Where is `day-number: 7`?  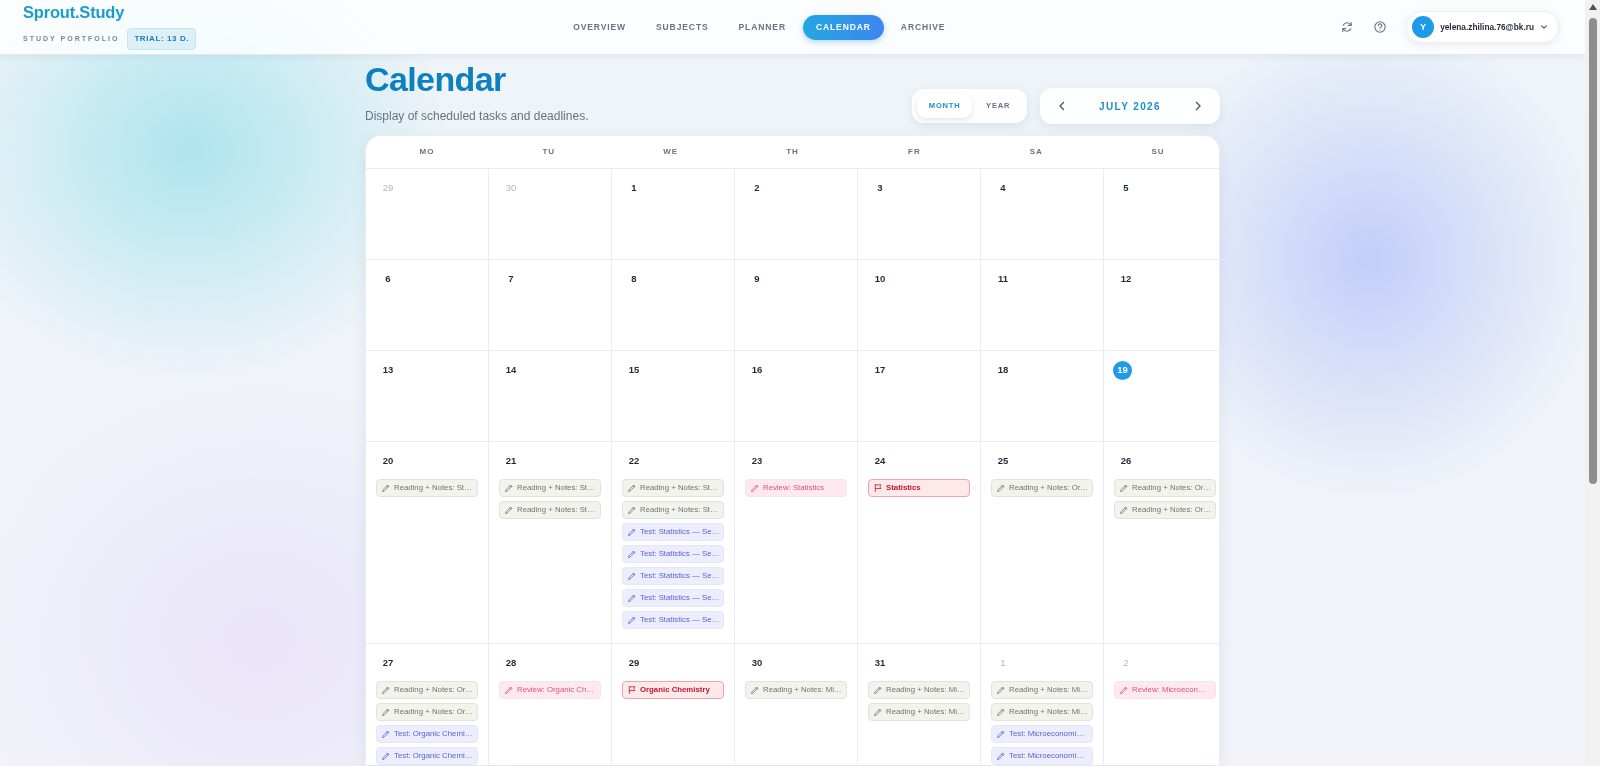
day-number: 7 is located at coordinates (511, 278).